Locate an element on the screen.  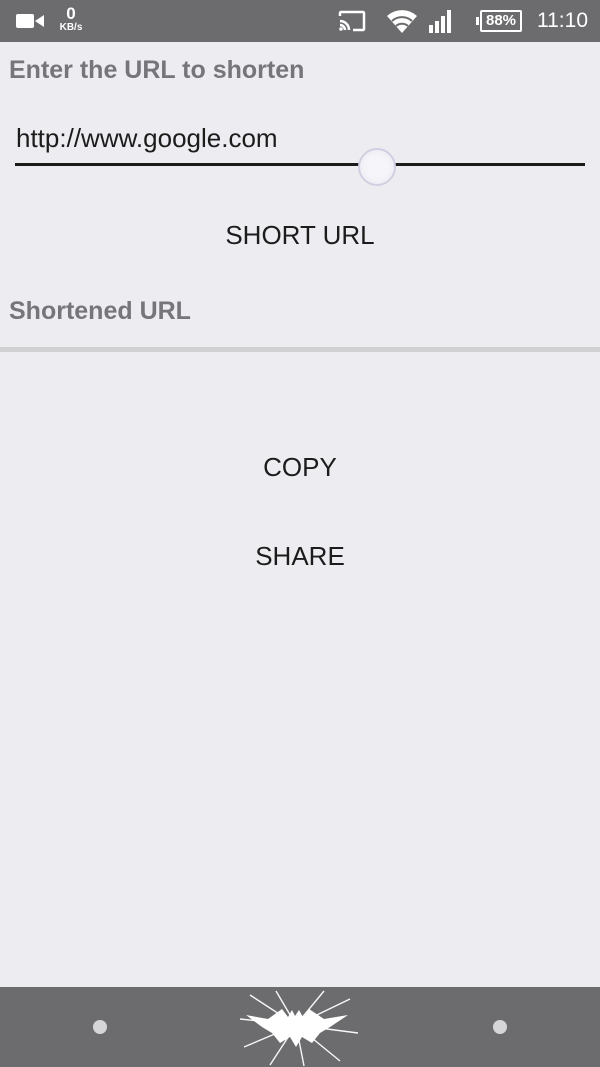
navigation-bar is located at coordinates (300, 1027).